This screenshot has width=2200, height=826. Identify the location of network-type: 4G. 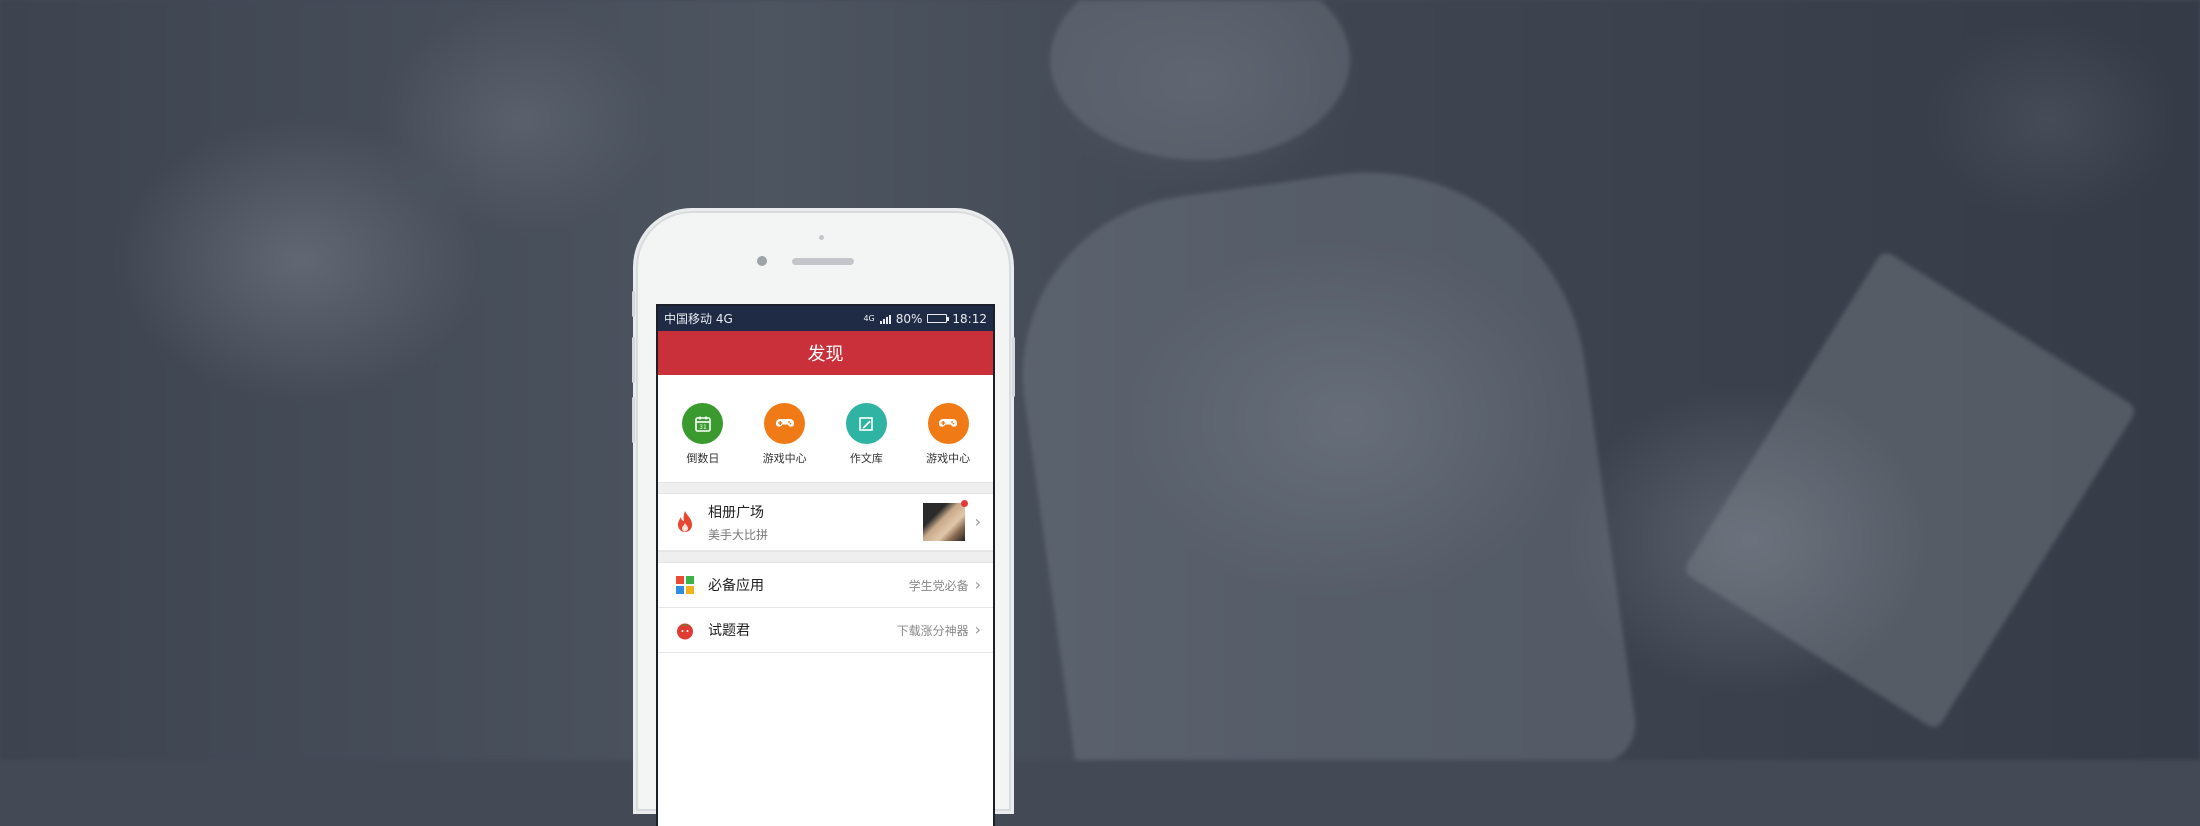
(869, 318).